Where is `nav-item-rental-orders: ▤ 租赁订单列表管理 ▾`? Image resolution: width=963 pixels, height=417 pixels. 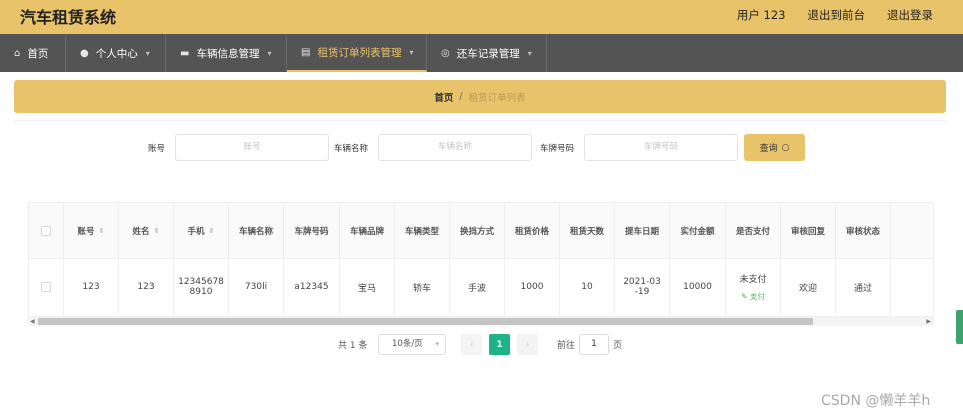
nav-item-rental-orders: ▤ 租赁订单列表管理 ▾ is located at coordinates (357, 53).